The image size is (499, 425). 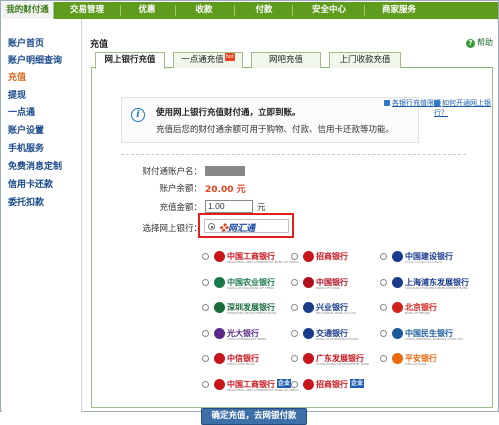 What do you see at coordinates (328, 287) in the screenshot?
I see `bank-english-name: BANK OF CHINA` at bounding box center [328, 287].